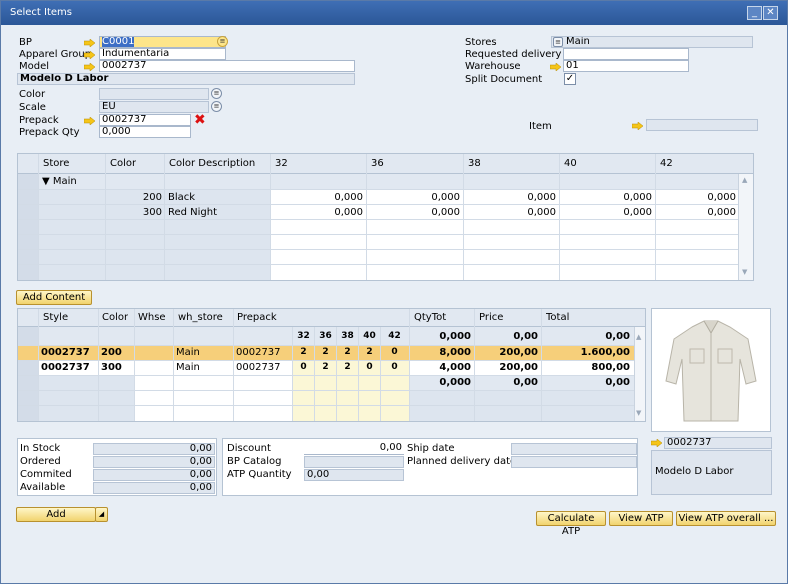 This screenshot has height=584, width=788. I want to click on col-header-size-42: 42, so click(666, 163).